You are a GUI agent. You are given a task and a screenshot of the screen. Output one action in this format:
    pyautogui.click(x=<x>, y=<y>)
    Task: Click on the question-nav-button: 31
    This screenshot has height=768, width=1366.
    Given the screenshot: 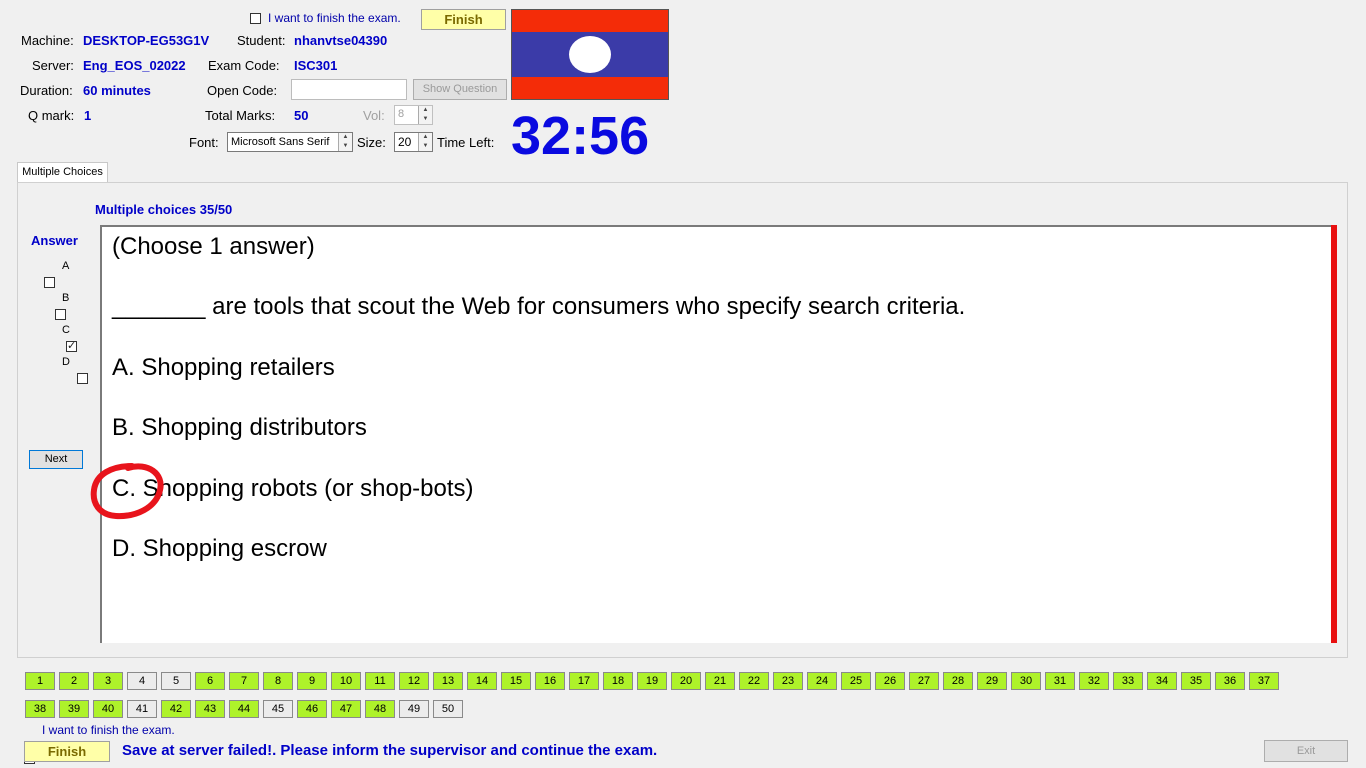 What is the action you would take?
    pyautogui.click(x=1060, y=681)
    